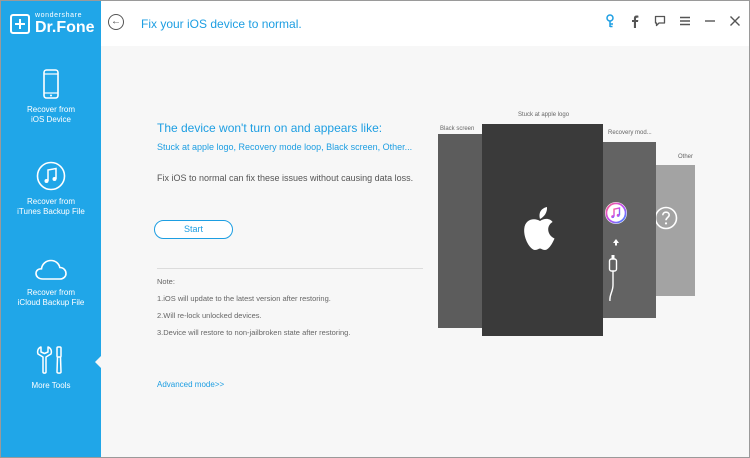 This screenshot has height=458, width=750. Describe the element at coordinates (686, 157) in the screenshot. I see `caption-other: Other` at that location.